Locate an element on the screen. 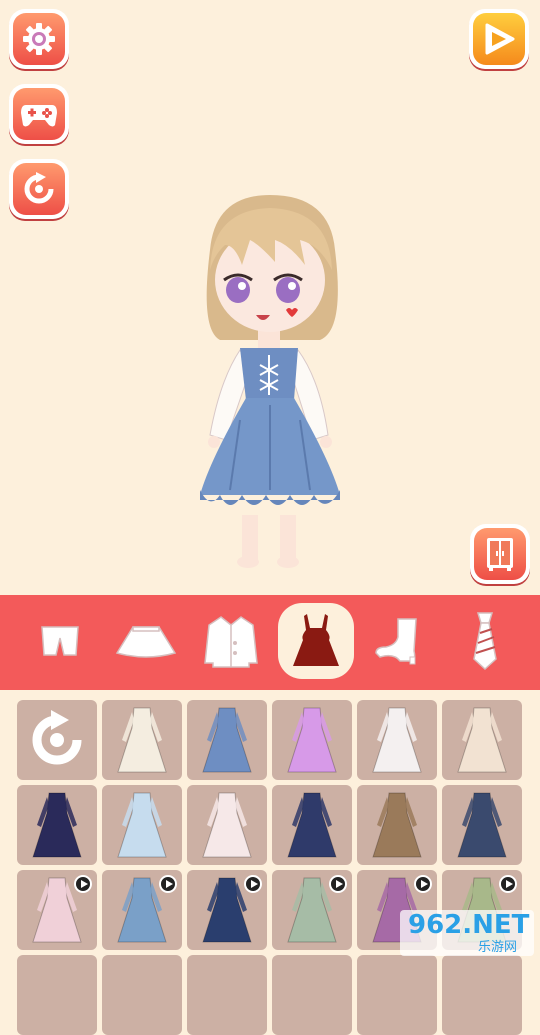 Image resolution: width=540 pixels, height=1035 pixels. play-icon is located at coordinates (500, 39).